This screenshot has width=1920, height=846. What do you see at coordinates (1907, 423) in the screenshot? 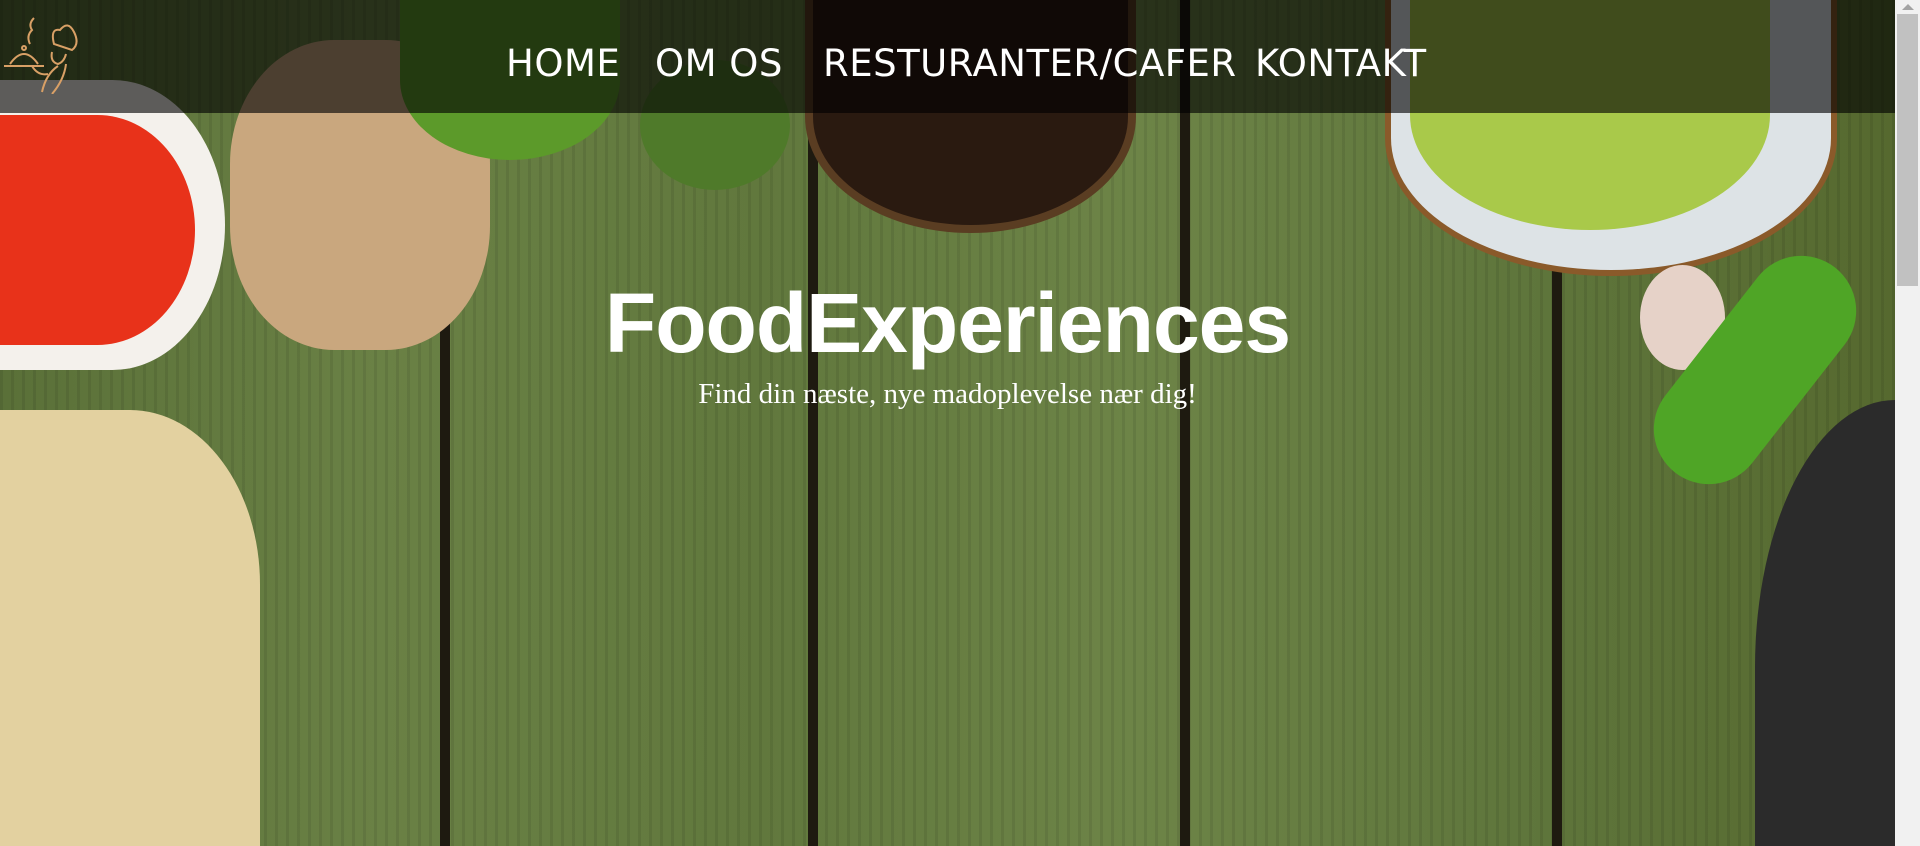
I see `page-scrollbar` at bounding box center [1907, 423].